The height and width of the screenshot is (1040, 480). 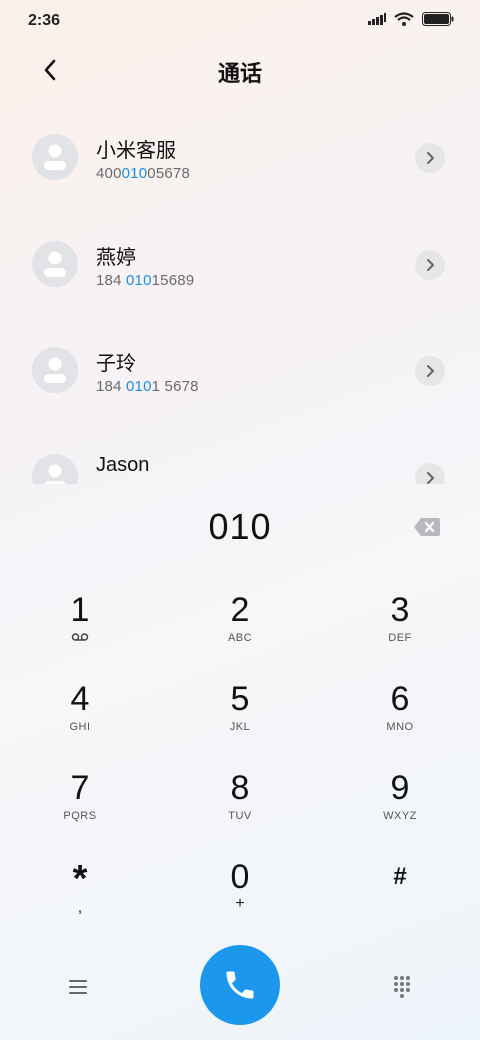 I want to click on dialed-number: 010, so click(x=240, y=526).